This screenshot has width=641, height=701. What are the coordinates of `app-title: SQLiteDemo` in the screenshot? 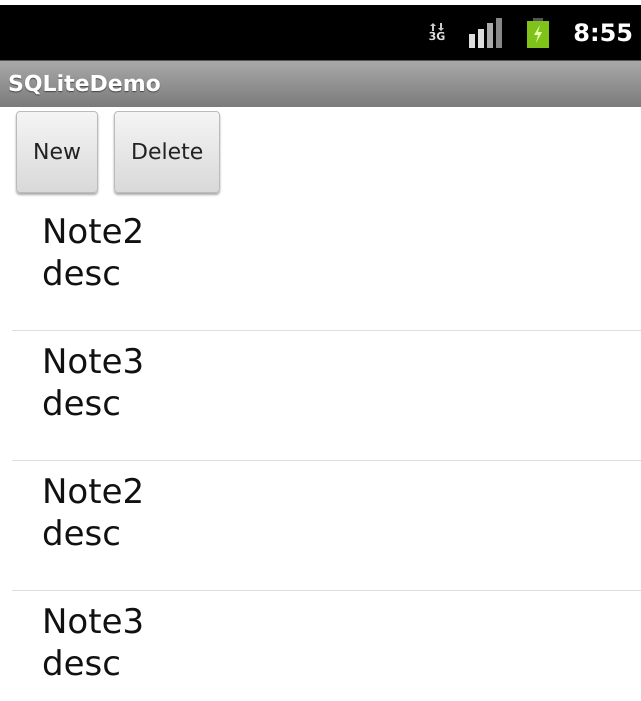 It's located at (84, 84).